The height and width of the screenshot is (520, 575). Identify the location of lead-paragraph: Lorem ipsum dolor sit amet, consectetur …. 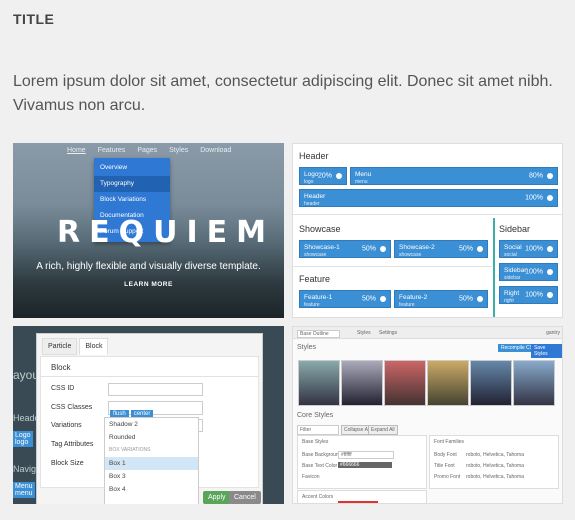
(283, 93).